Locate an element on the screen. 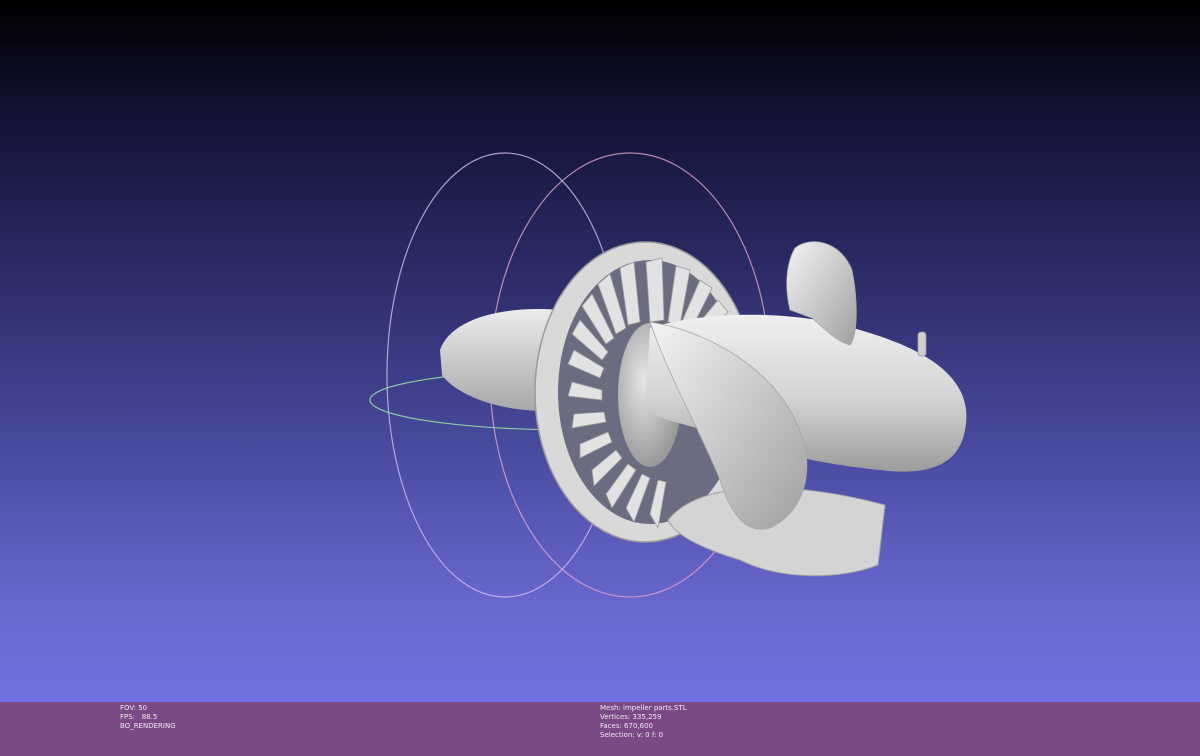 The image size is (1200, 756). fov-readout: FOV: 50 is located at coordinates (134, 708).